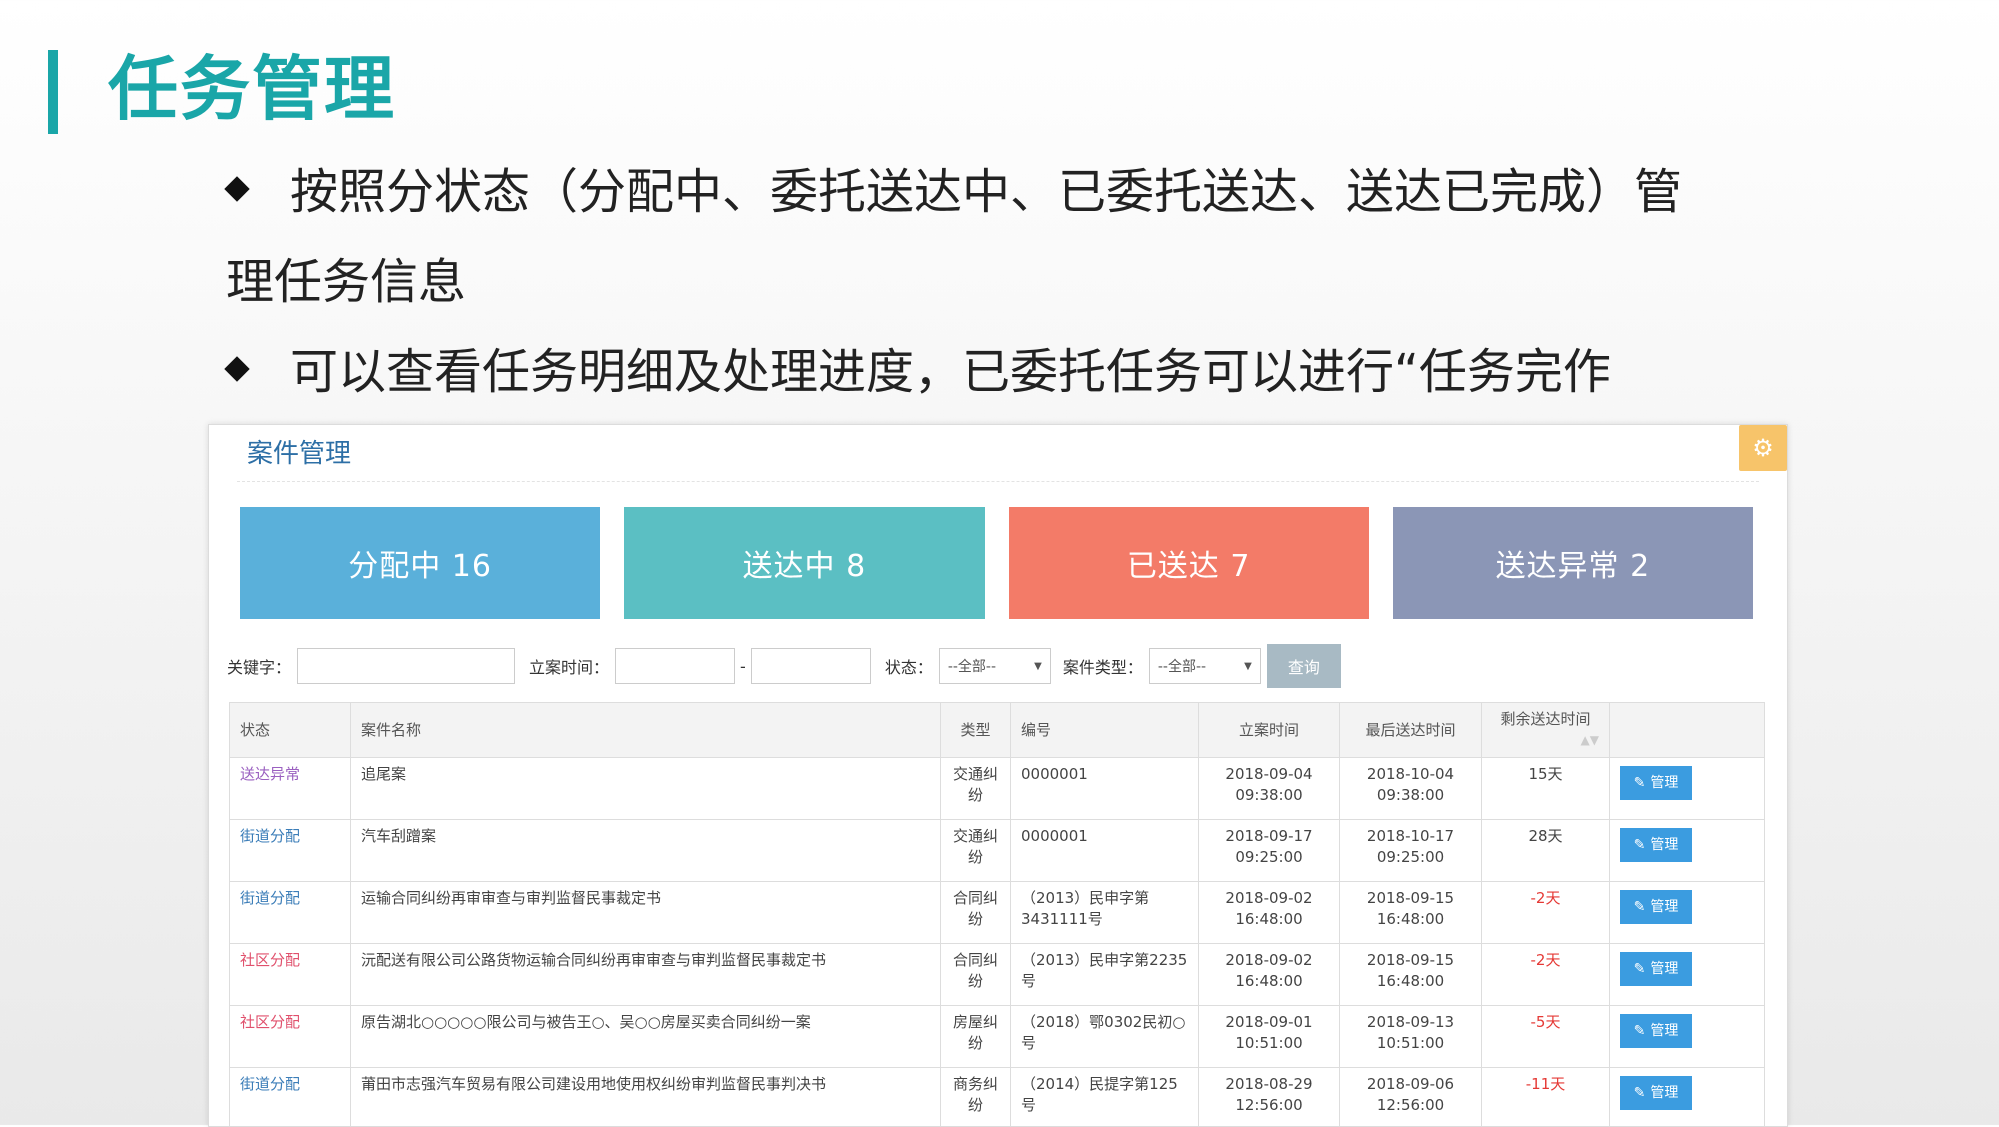  I want to click on date-to-input, so click(811, 666).